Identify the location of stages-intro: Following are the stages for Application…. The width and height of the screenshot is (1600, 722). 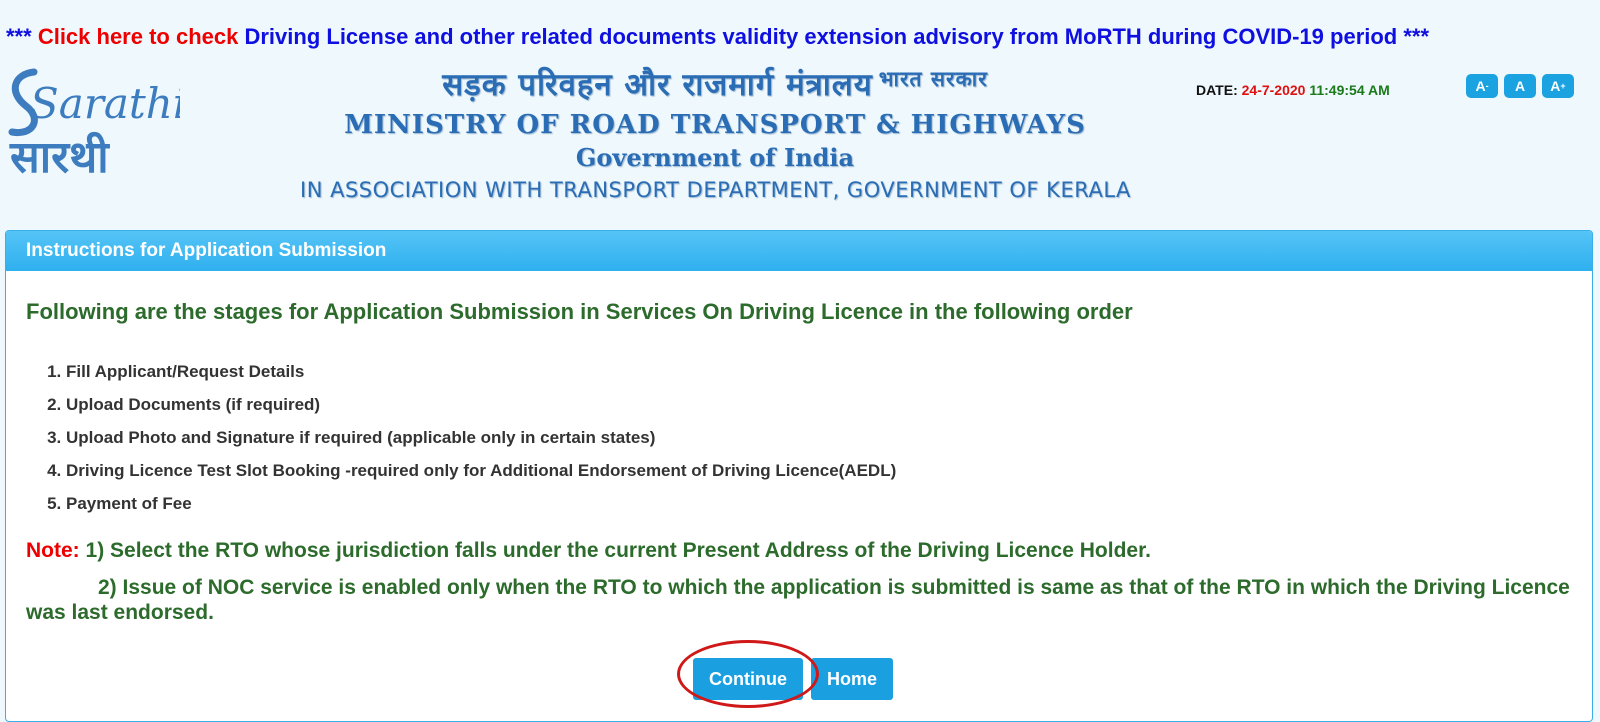
(579, 311).